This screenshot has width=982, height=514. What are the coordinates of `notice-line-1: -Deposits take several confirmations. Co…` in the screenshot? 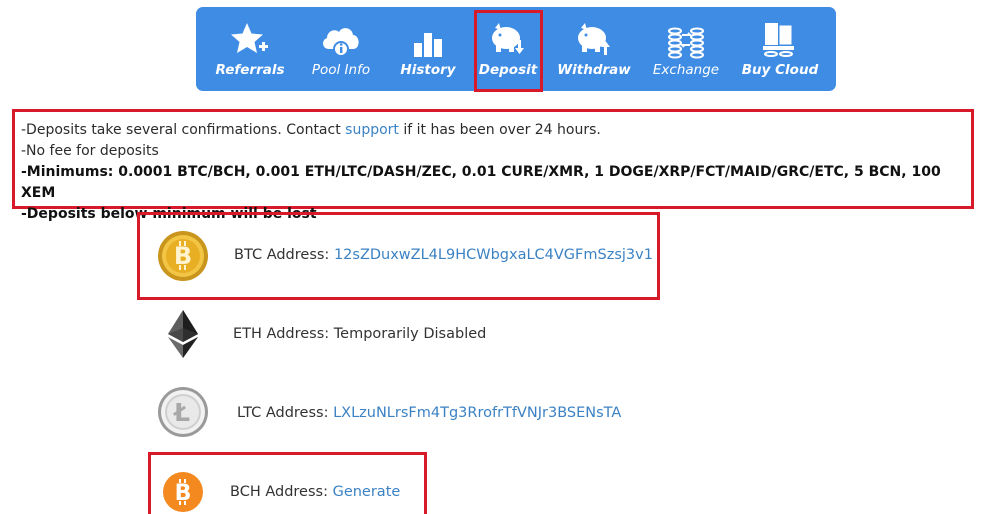 It's located at (496, 130).